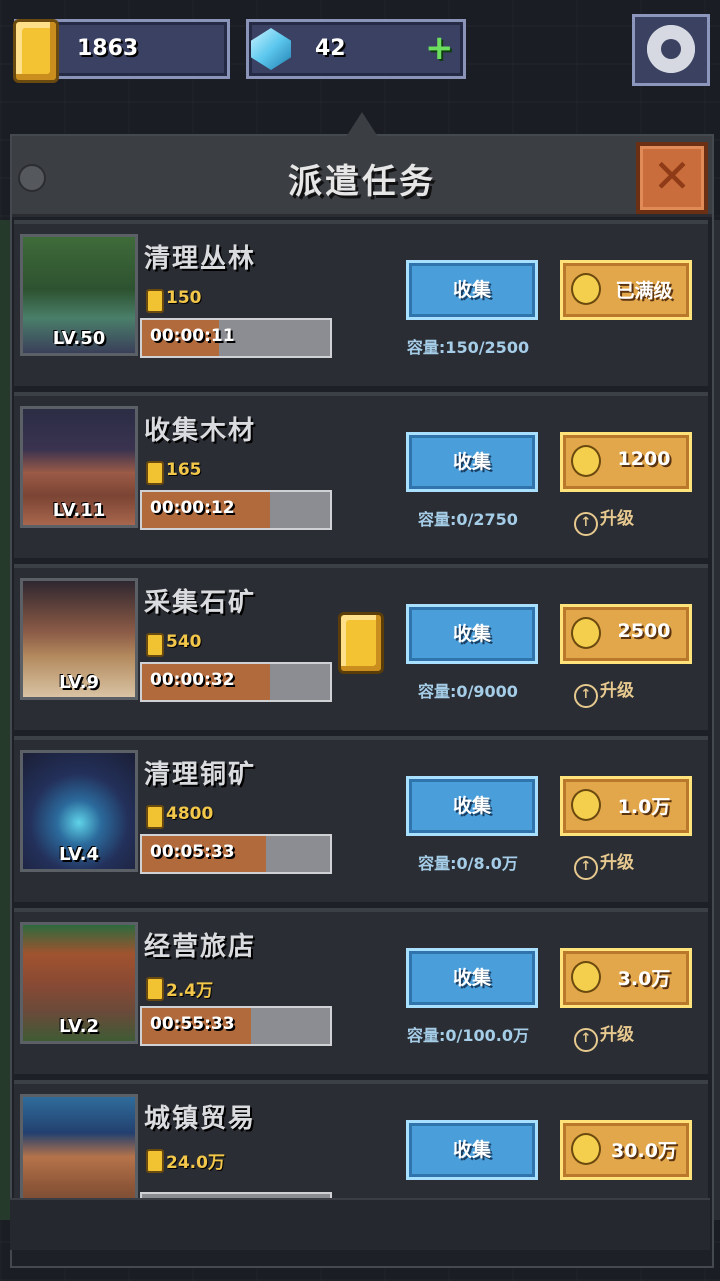 This screenshot has height=1281, width=720. What do you see at coordinates (79, 338) in the screenshot?
I see `task-level: LV.50` at bounding box center [79, 338].